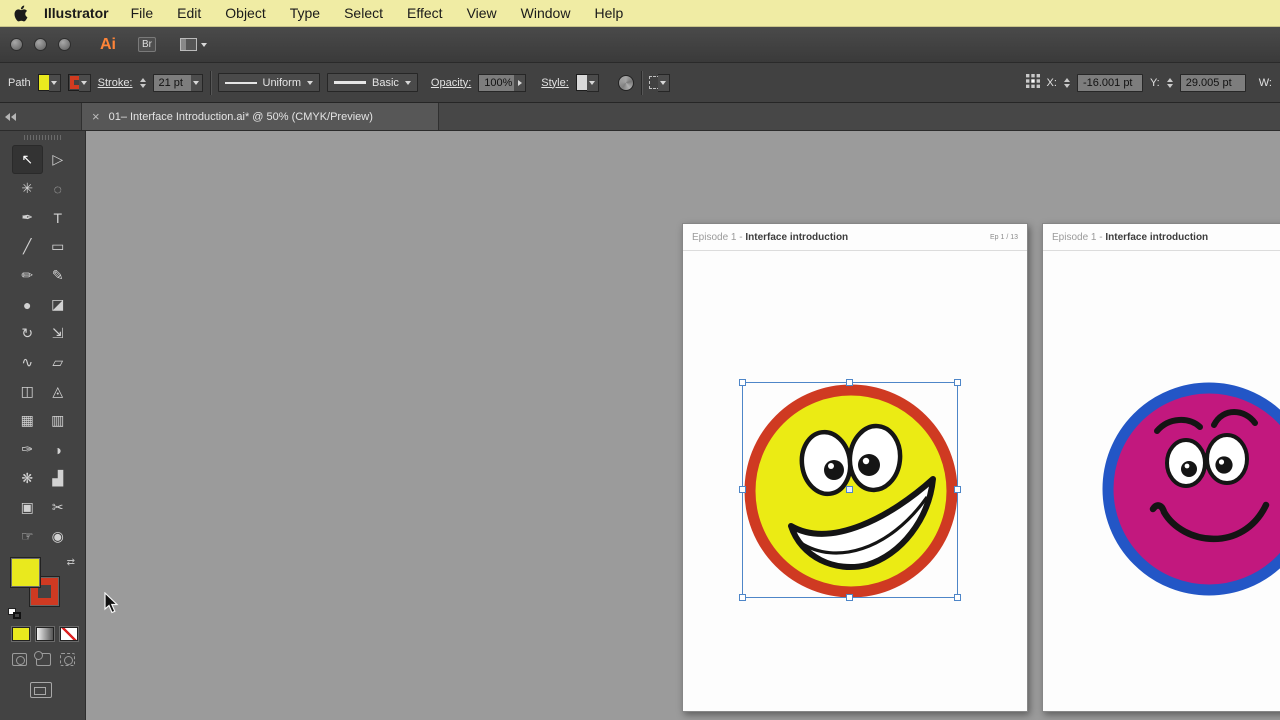 This screenshot has height=720, width=1280. What do you see at coordinates (142, 13) in the screenshot?
I see `menu-item-file: File` at bounding box center [142, 13].